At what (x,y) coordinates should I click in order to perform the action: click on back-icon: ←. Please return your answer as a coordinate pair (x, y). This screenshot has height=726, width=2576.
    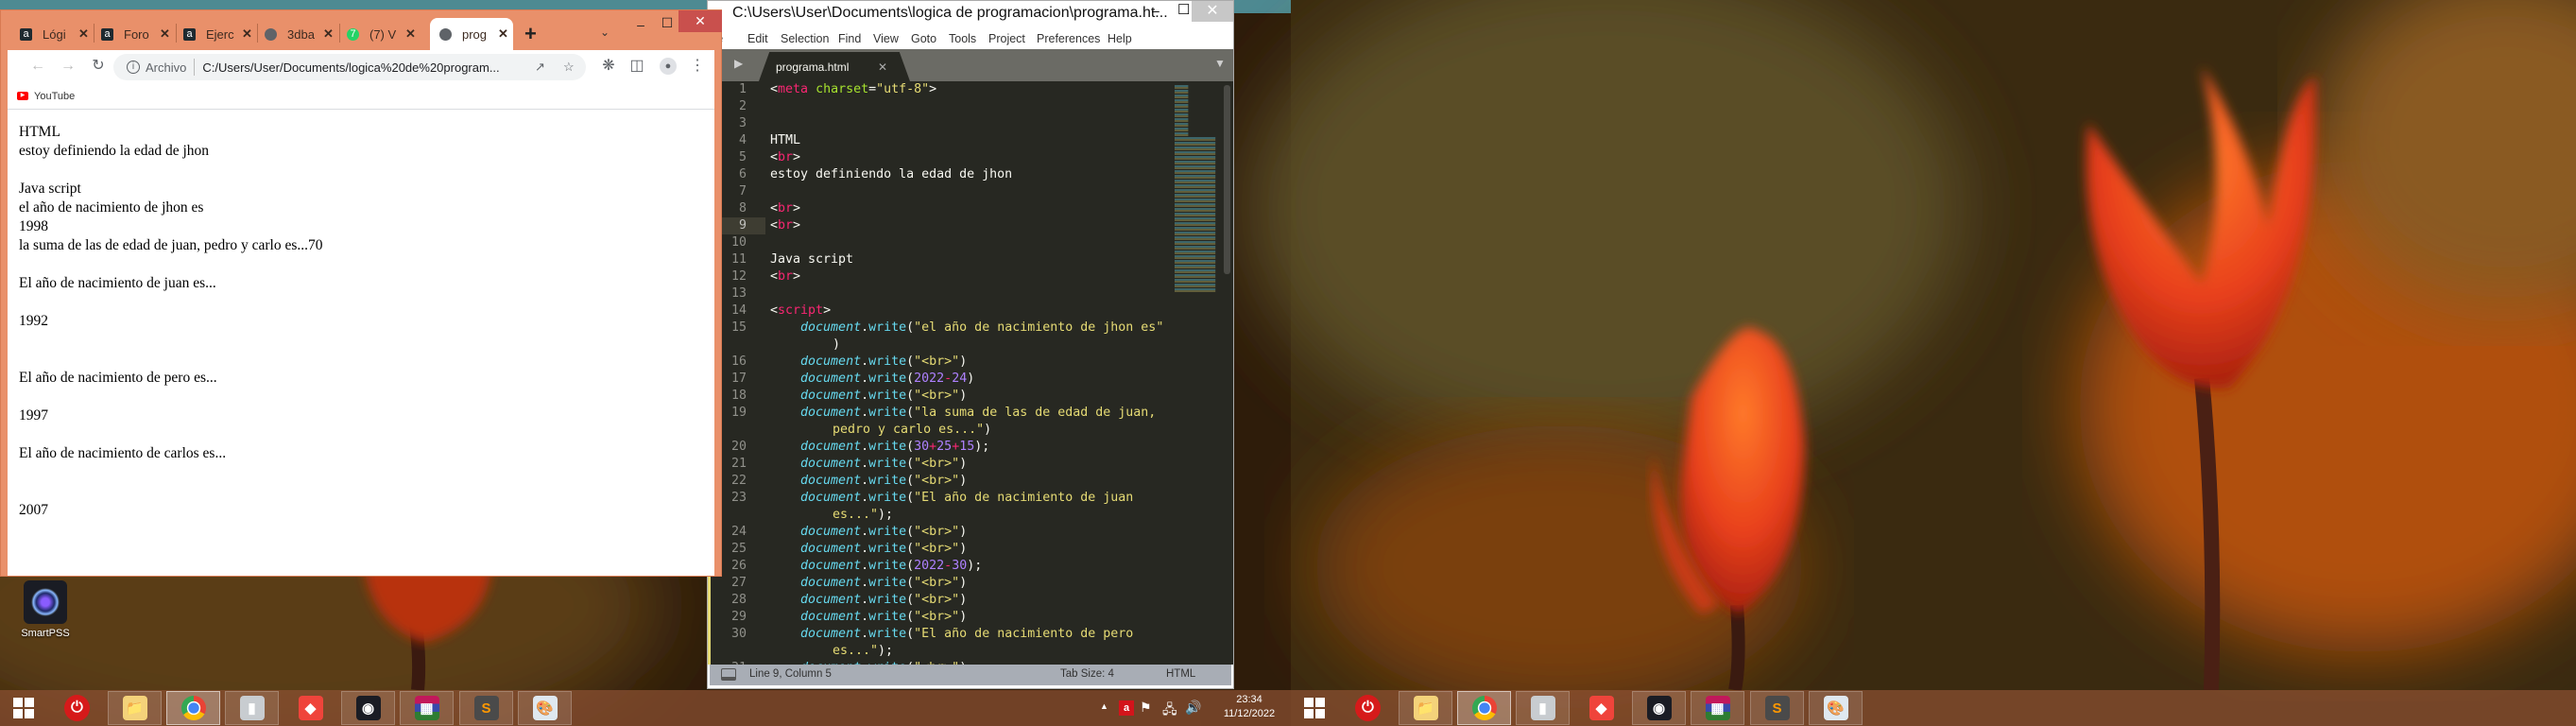
    Looking at the image, I should click on (37, 66).